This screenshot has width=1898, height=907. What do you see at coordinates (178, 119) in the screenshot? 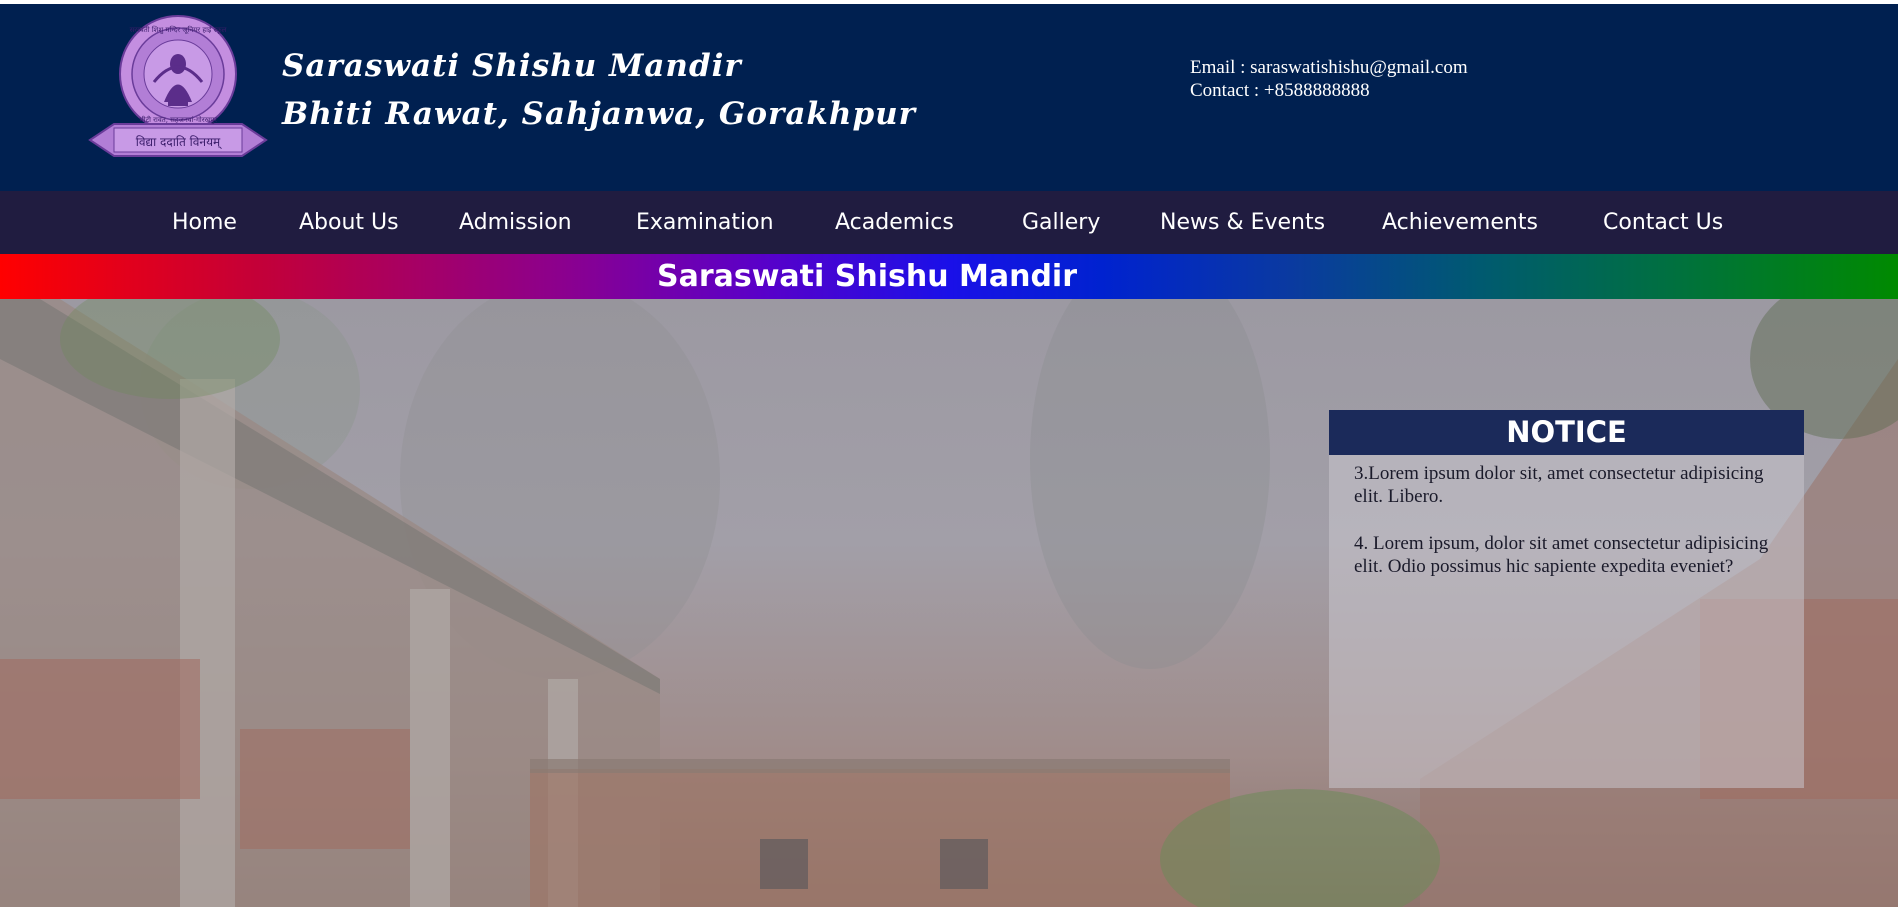
I see `logo-bottom-text: भीटी रावत, सहजनवां-गोरखपुर` at bounding box center [178, 119].